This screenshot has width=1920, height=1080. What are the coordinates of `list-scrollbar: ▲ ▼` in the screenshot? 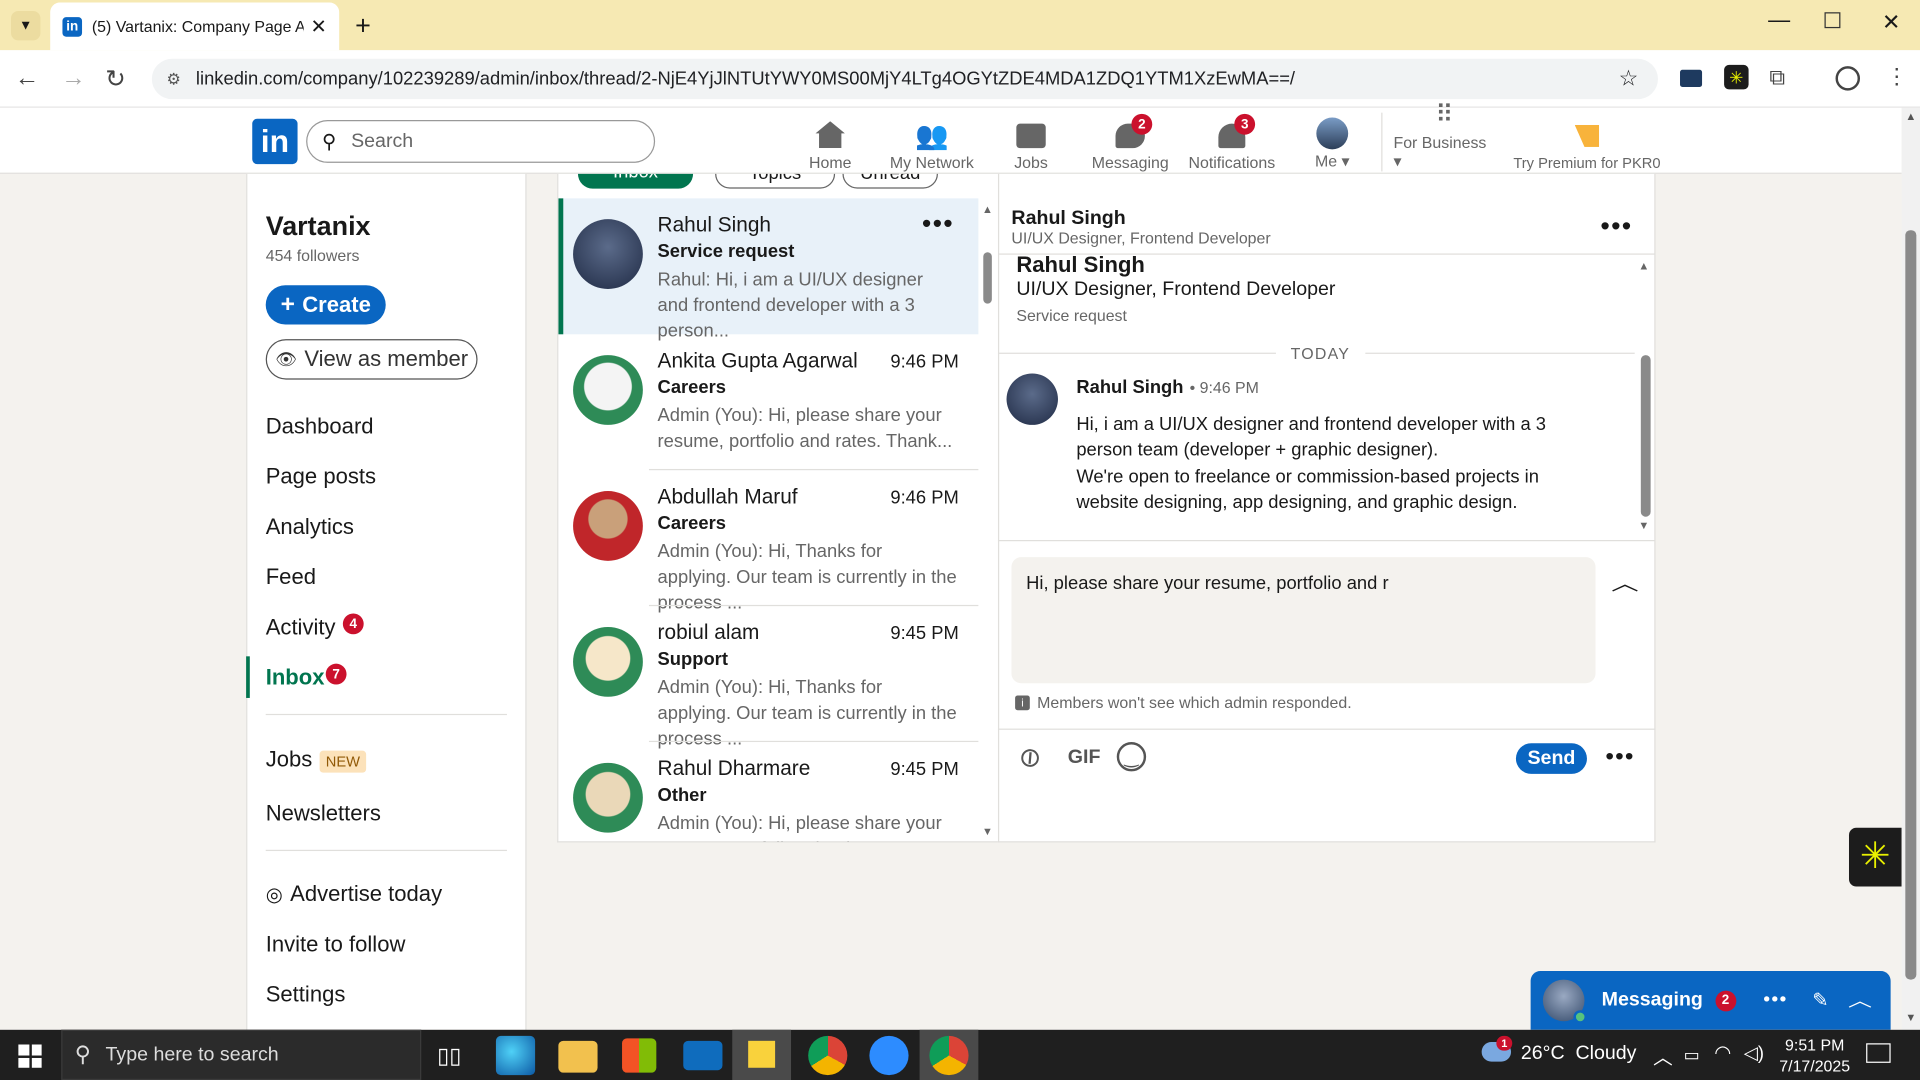 It's located at (988, 521).